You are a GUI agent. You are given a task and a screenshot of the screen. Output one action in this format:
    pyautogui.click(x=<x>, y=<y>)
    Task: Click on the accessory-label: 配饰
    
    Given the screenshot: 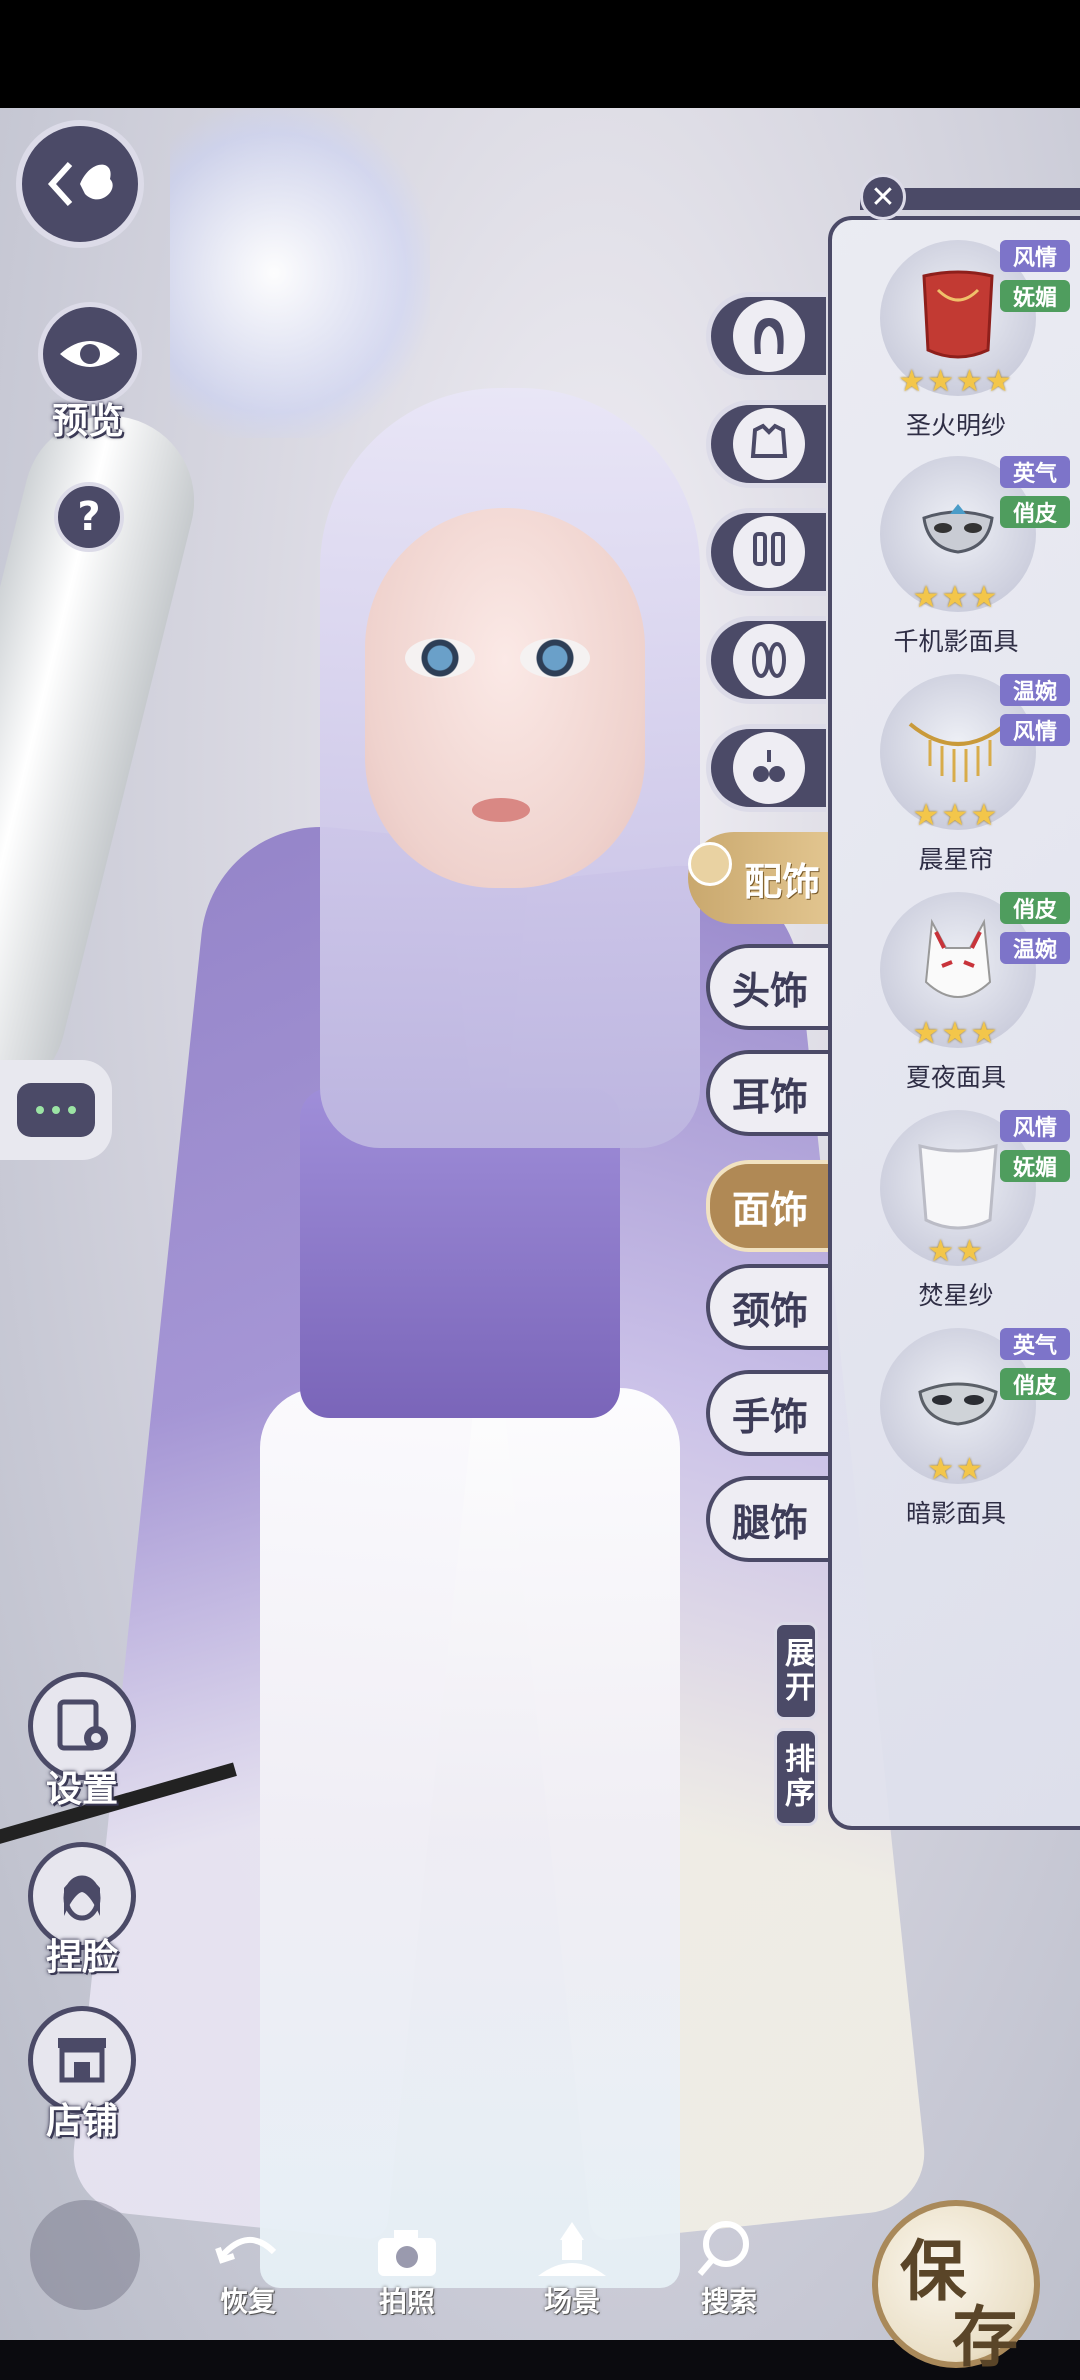 What is the action you would take?
    pyautogui.click(x=781, y=881)
    